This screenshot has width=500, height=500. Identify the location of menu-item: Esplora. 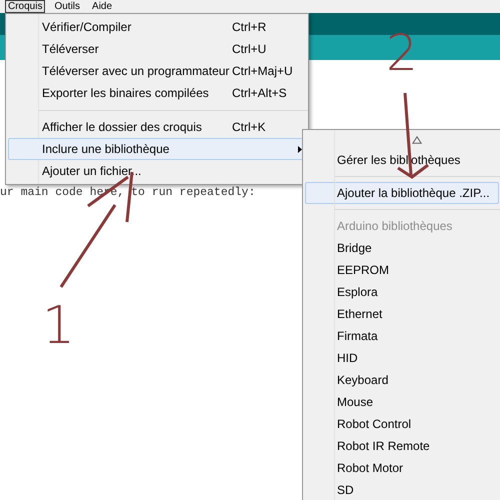
(402, 292).